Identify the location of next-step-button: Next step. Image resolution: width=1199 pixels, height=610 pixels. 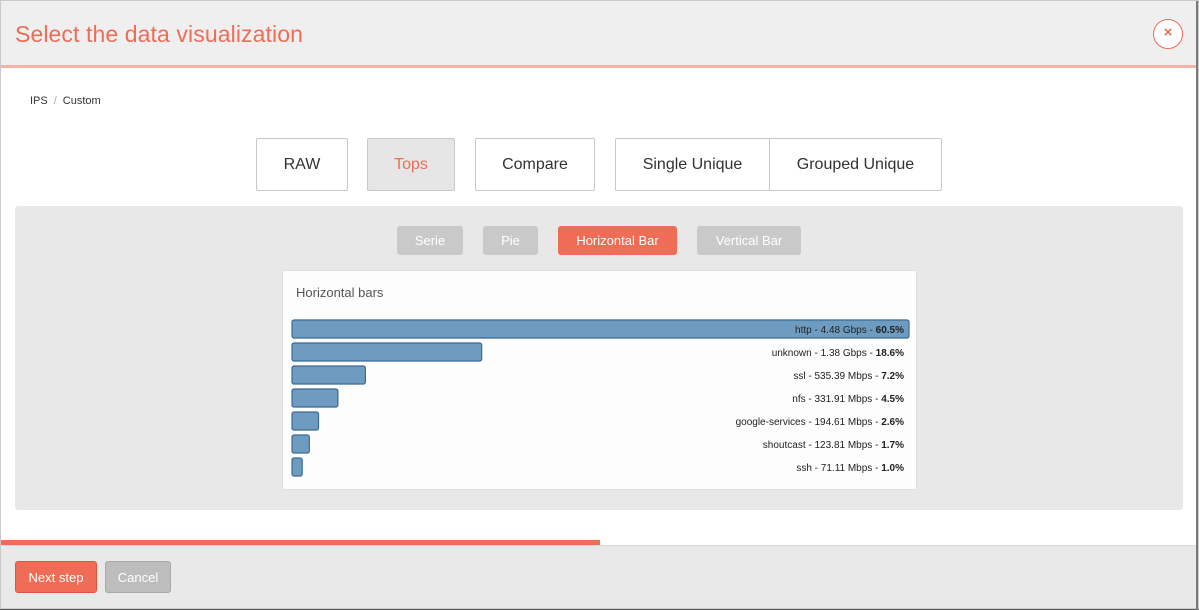
(56, 577).